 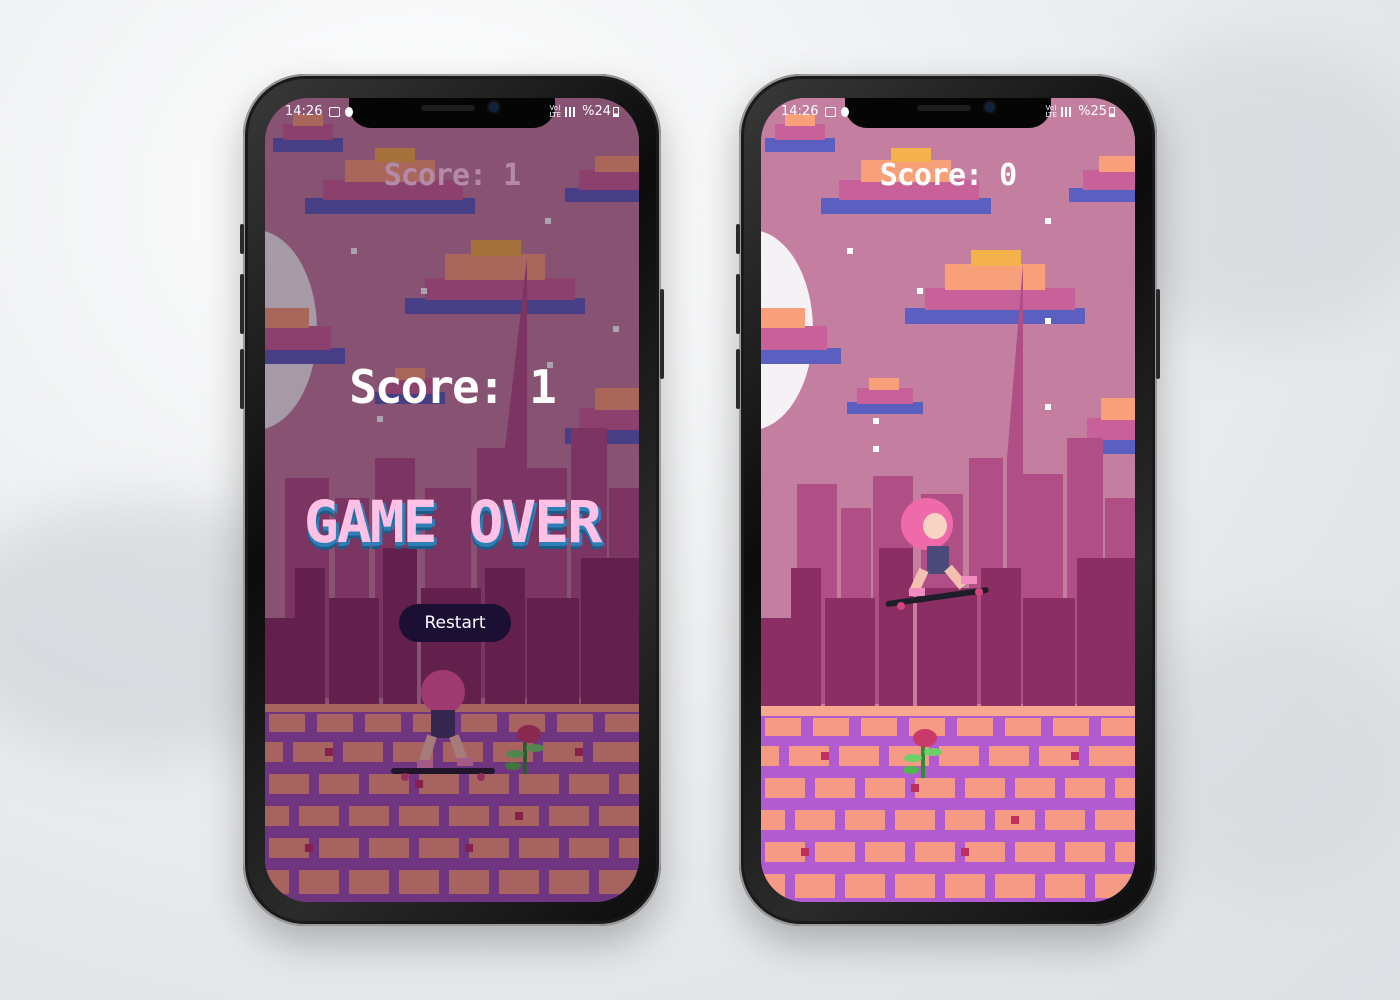 What do you see at coordinates (452, 175) in the screenshot?
I see `hud-score: Score: 1` at bounding box center [452, 175].